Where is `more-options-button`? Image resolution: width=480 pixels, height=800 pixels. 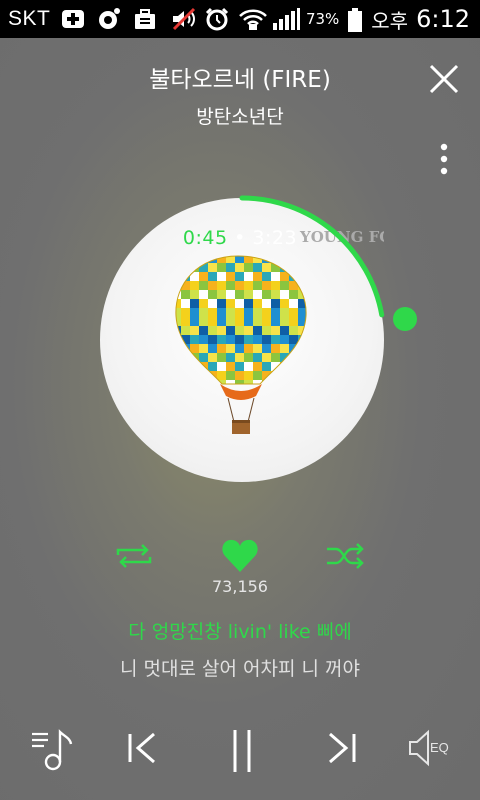 more-options-button is located at coordinates (444, 161).